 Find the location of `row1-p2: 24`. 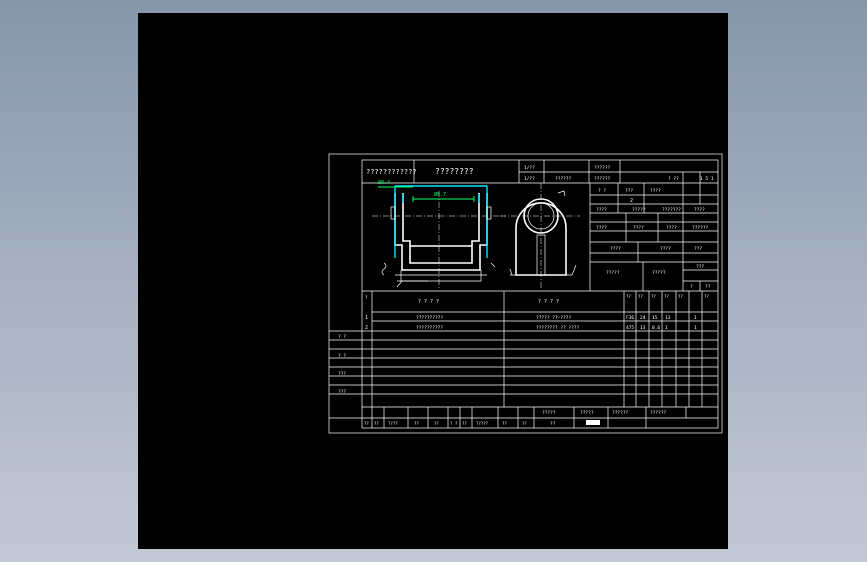

row1-p2: 24 is located at coordinates (643, 318).